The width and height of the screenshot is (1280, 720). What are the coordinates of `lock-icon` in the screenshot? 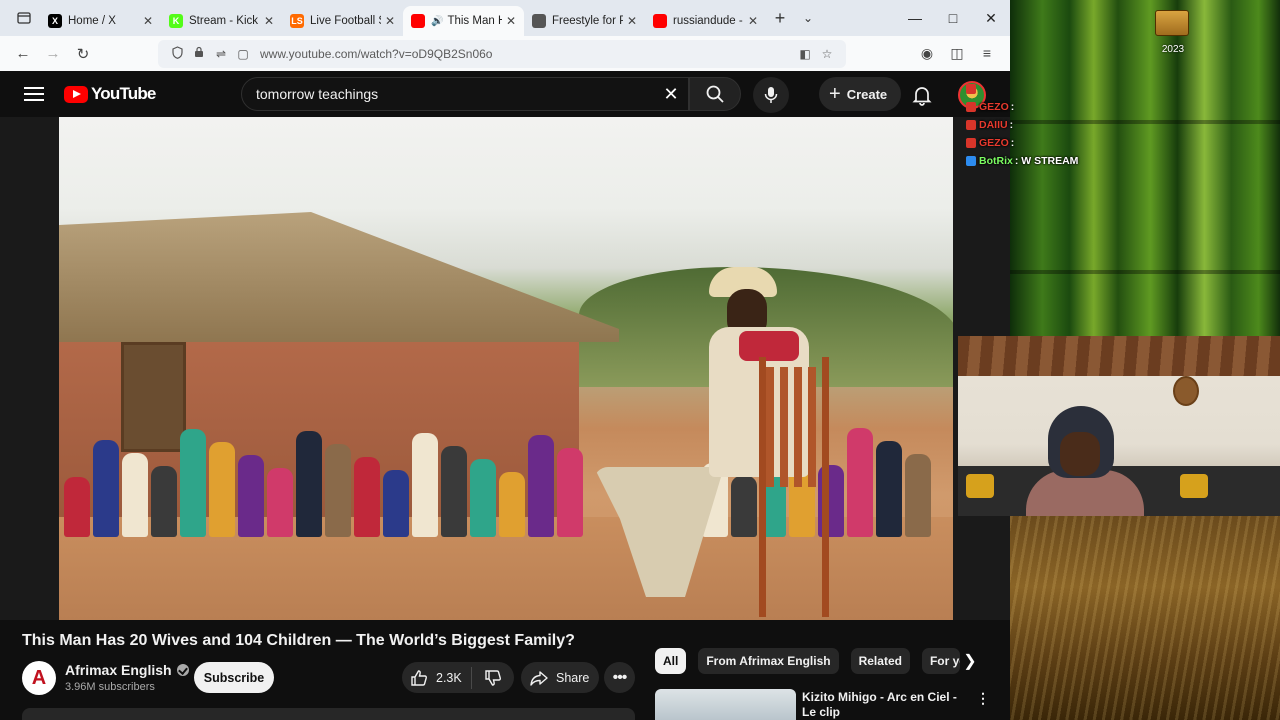 It's located at (199, 53).